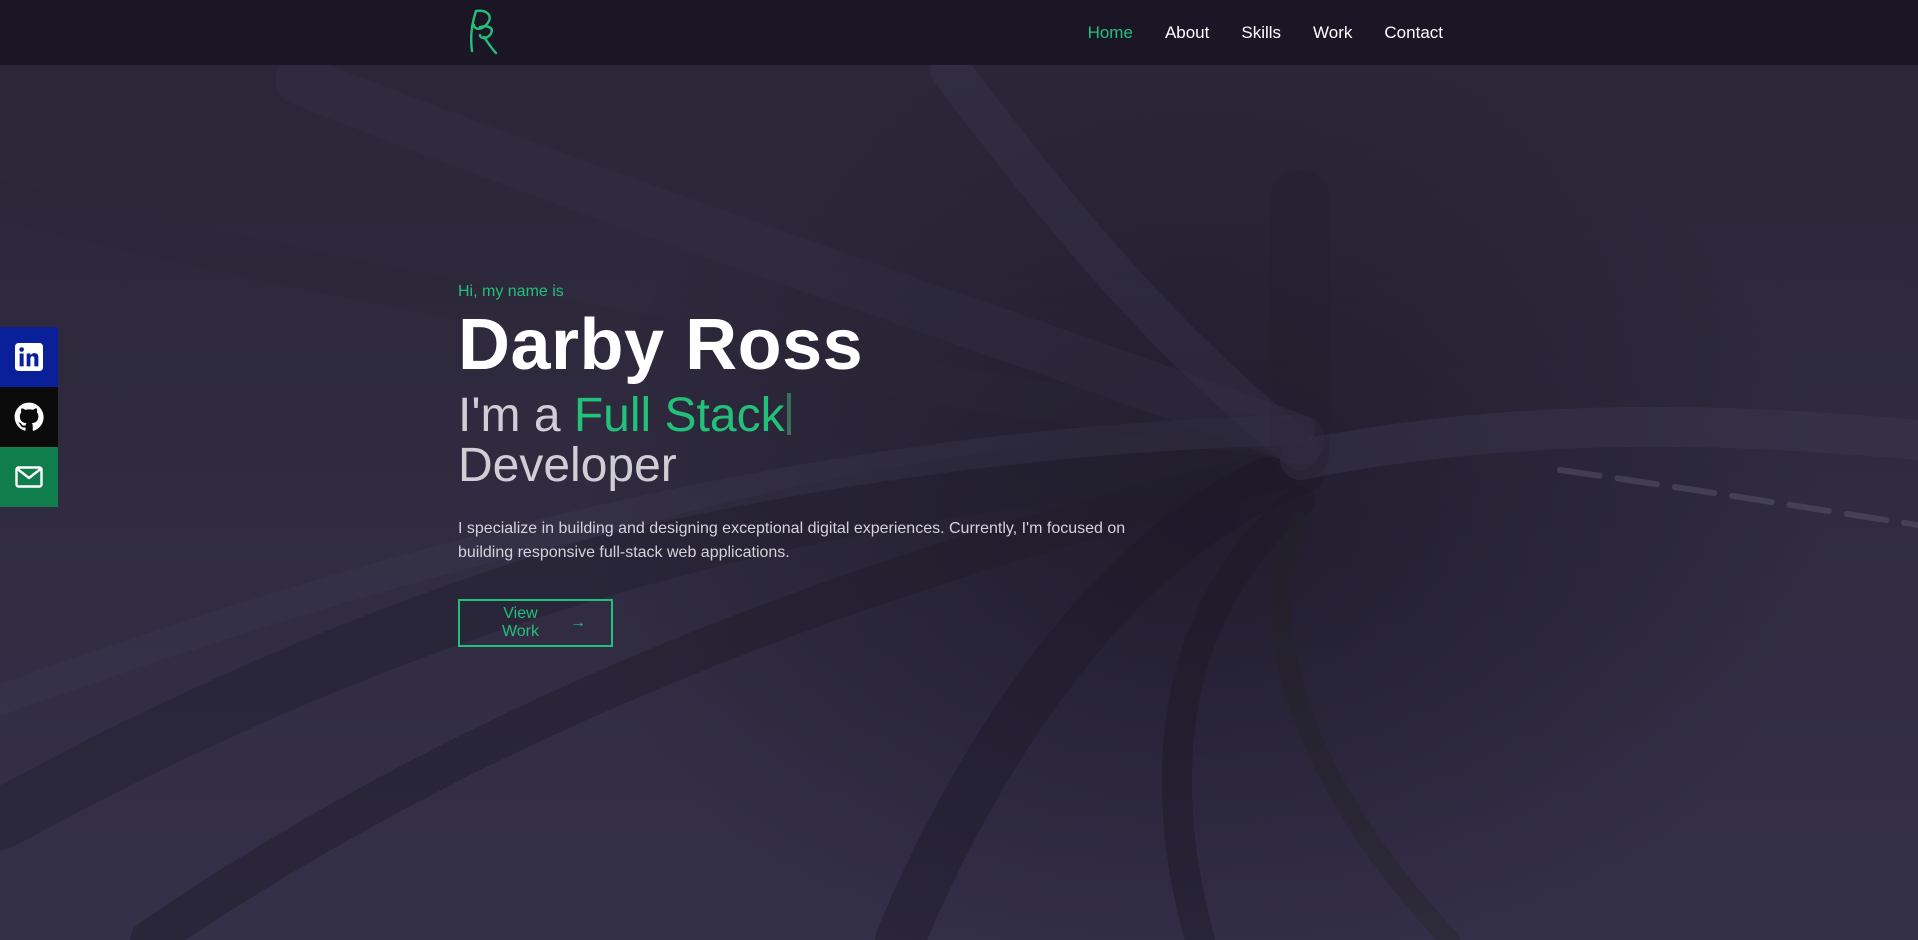  I want to click on logo-icon, so click(484, 31).